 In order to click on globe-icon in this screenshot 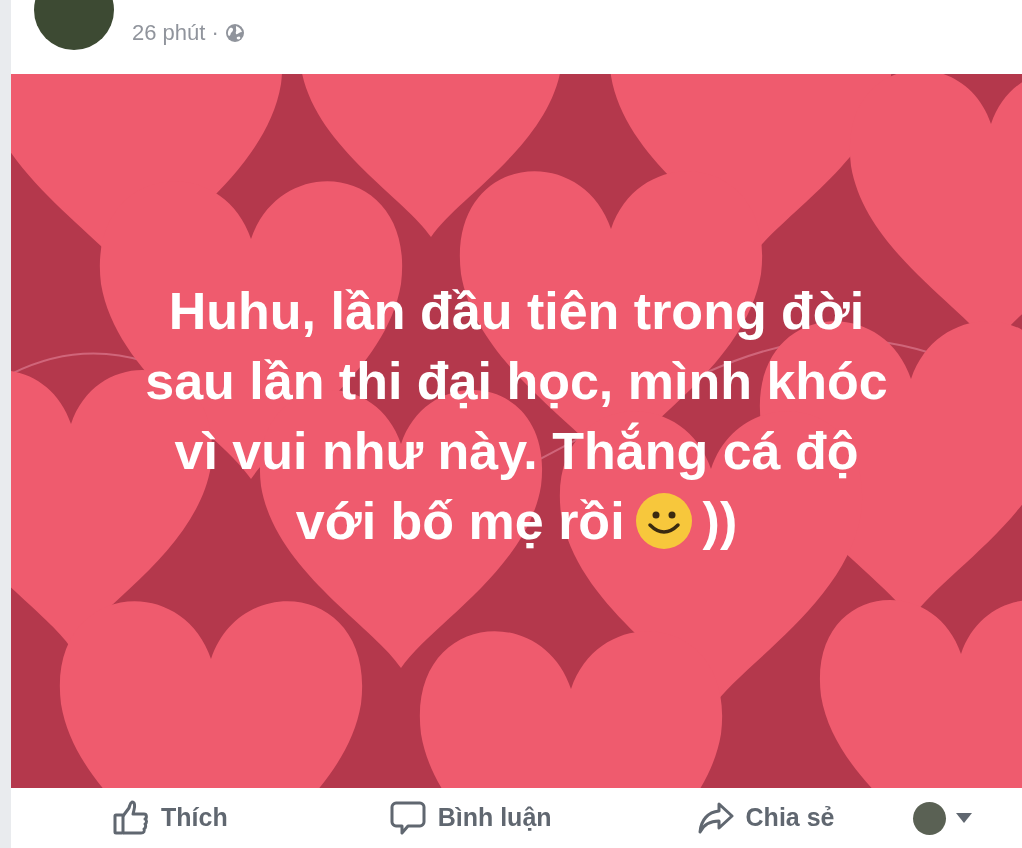, I will do `click(234, 32)`.